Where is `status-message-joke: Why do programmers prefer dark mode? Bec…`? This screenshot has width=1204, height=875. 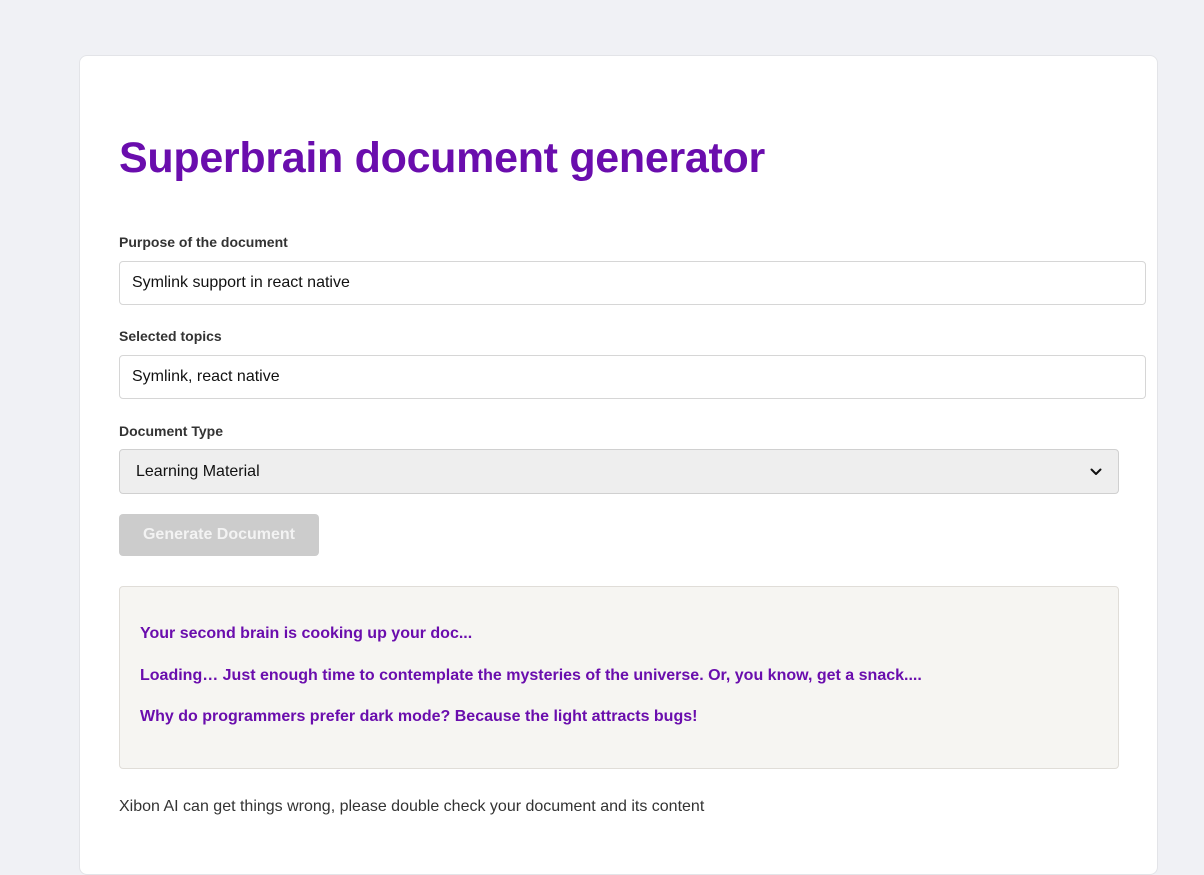 status-message-joke: Why do programmers prefer dark mode? Bec… is located at coordinates (419, 716).